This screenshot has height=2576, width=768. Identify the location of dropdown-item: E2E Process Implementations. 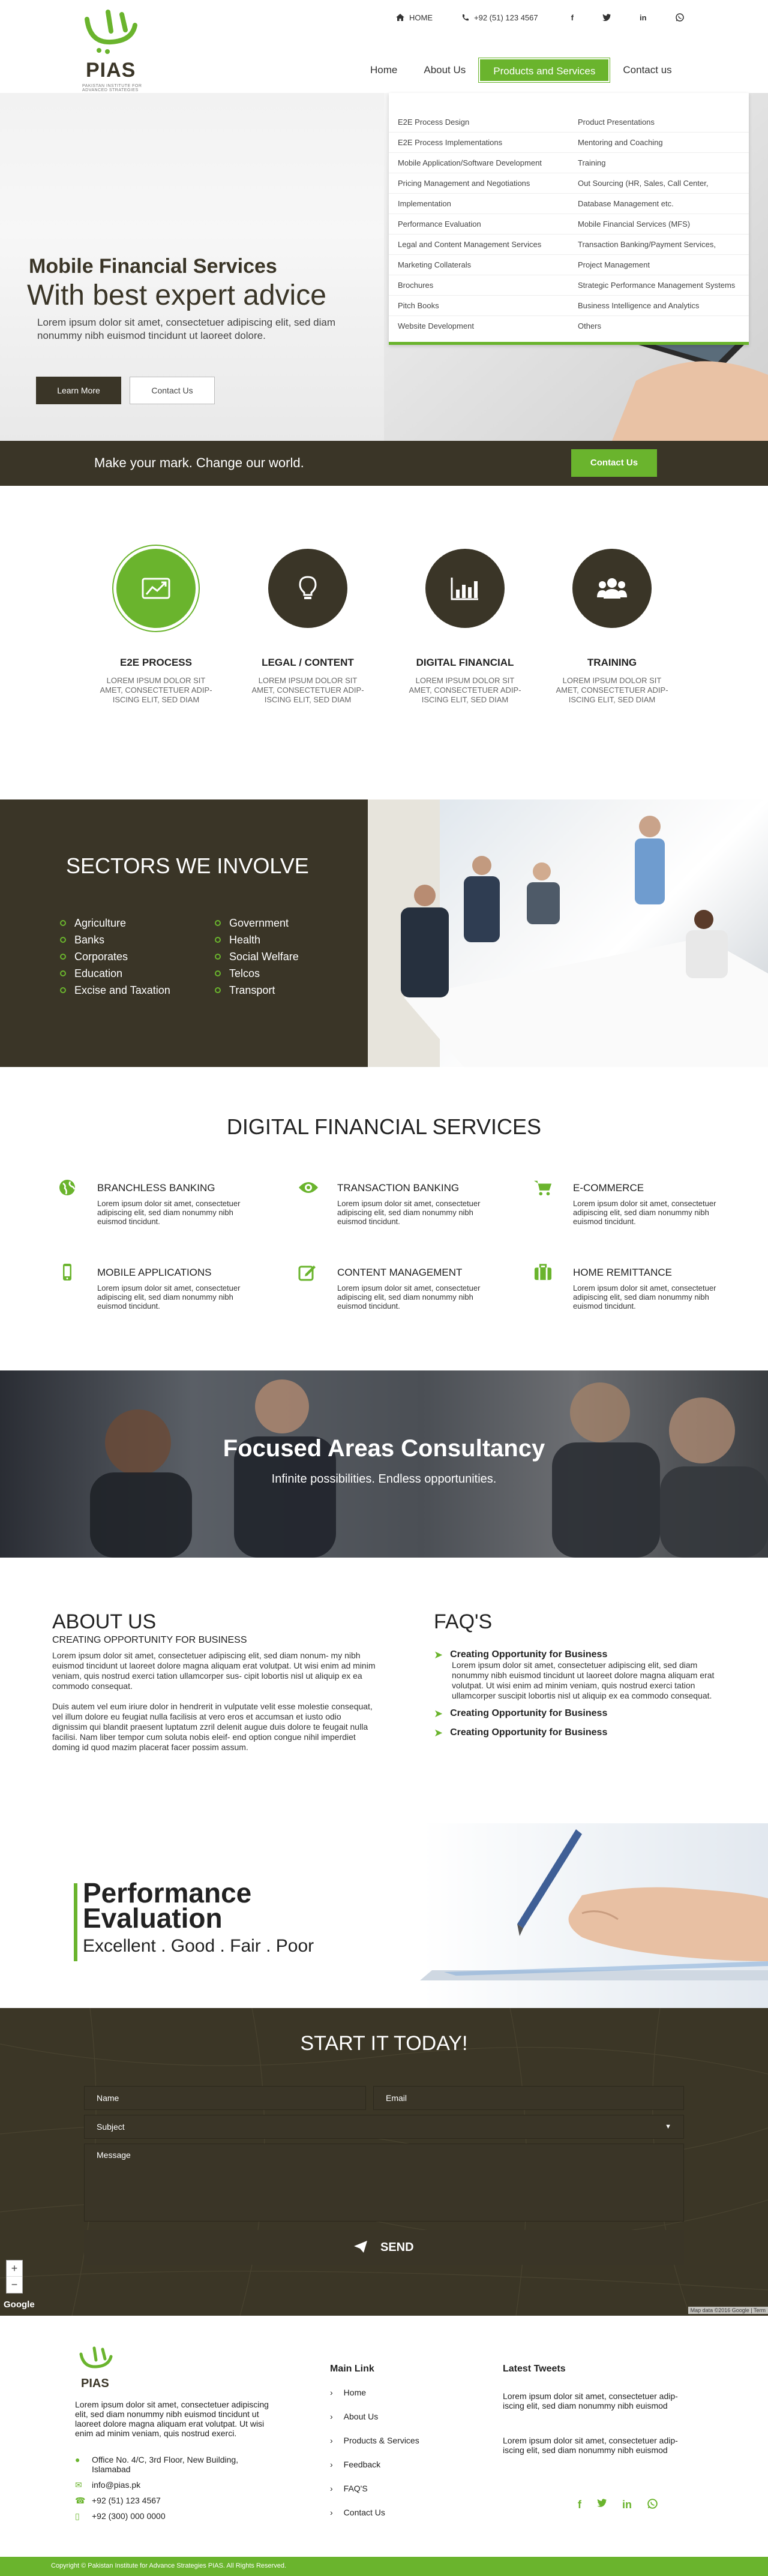
(479, 143).